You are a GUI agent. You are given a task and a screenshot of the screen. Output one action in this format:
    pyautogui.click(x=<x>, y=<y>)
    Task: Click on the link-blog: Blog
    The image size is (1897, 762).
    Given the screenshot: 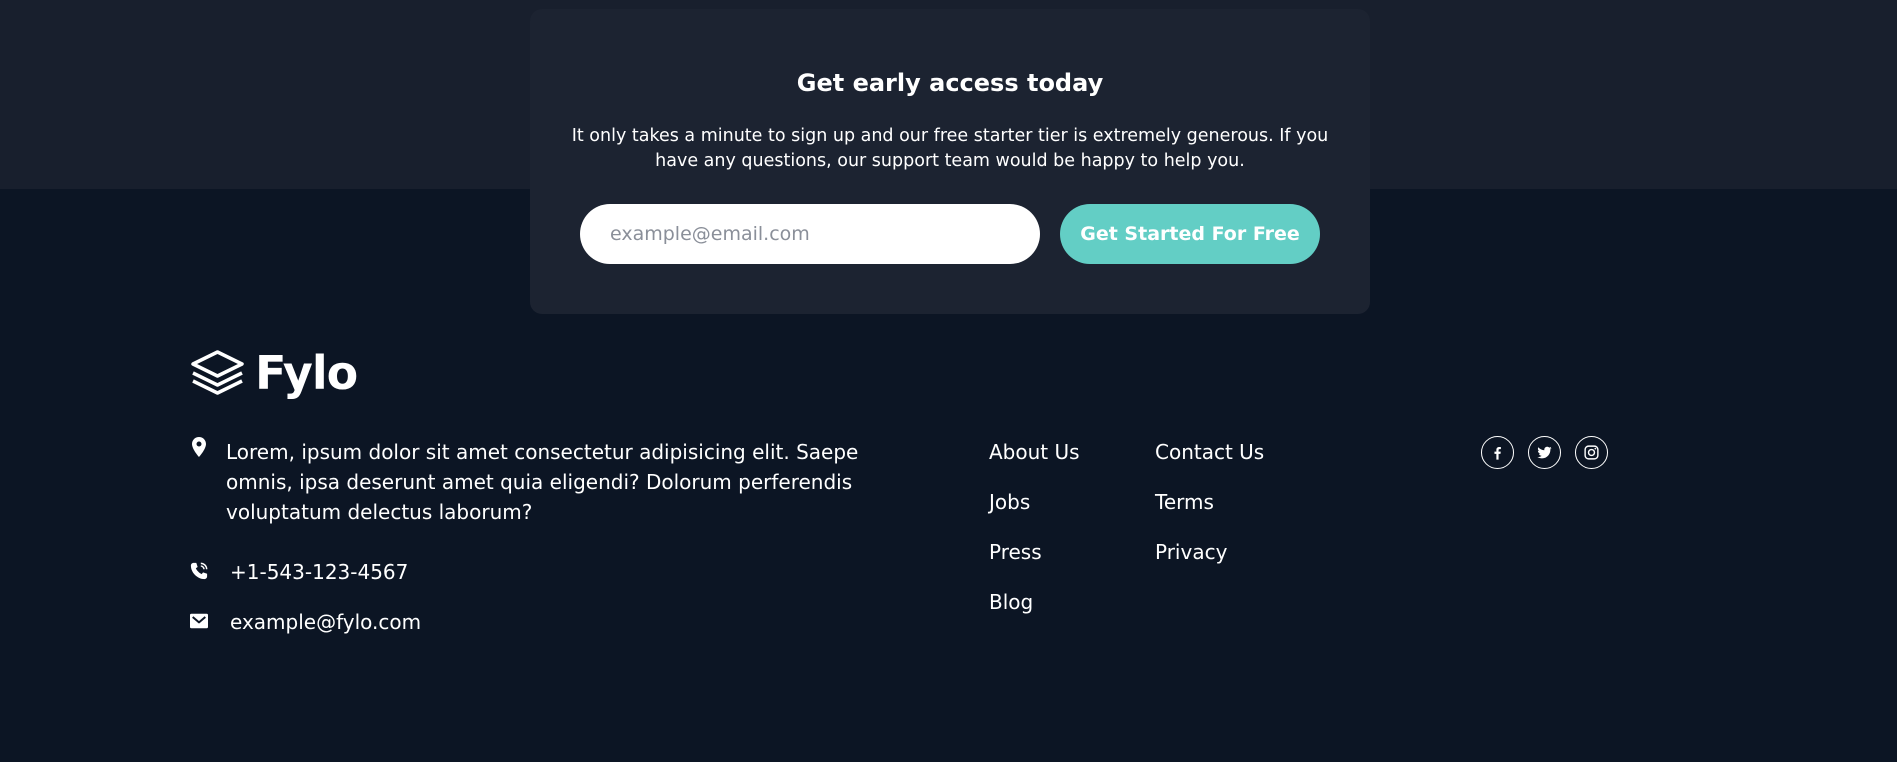 What is the action you would take?
    pyautogui.click(x=1034, y=612)
    